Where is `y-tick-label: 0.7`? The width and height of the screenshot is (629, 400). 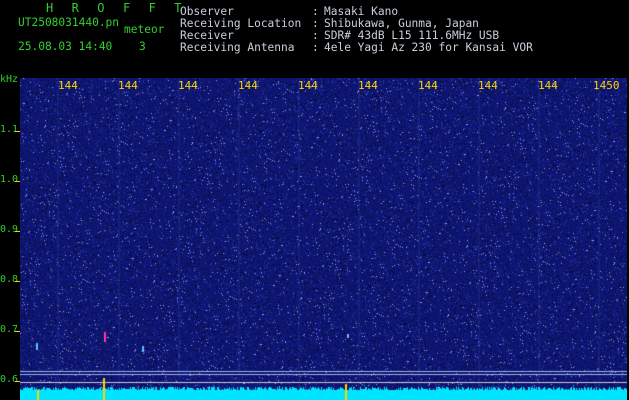 y-tick-label: 0.7 is located at coordinates (9, 329).